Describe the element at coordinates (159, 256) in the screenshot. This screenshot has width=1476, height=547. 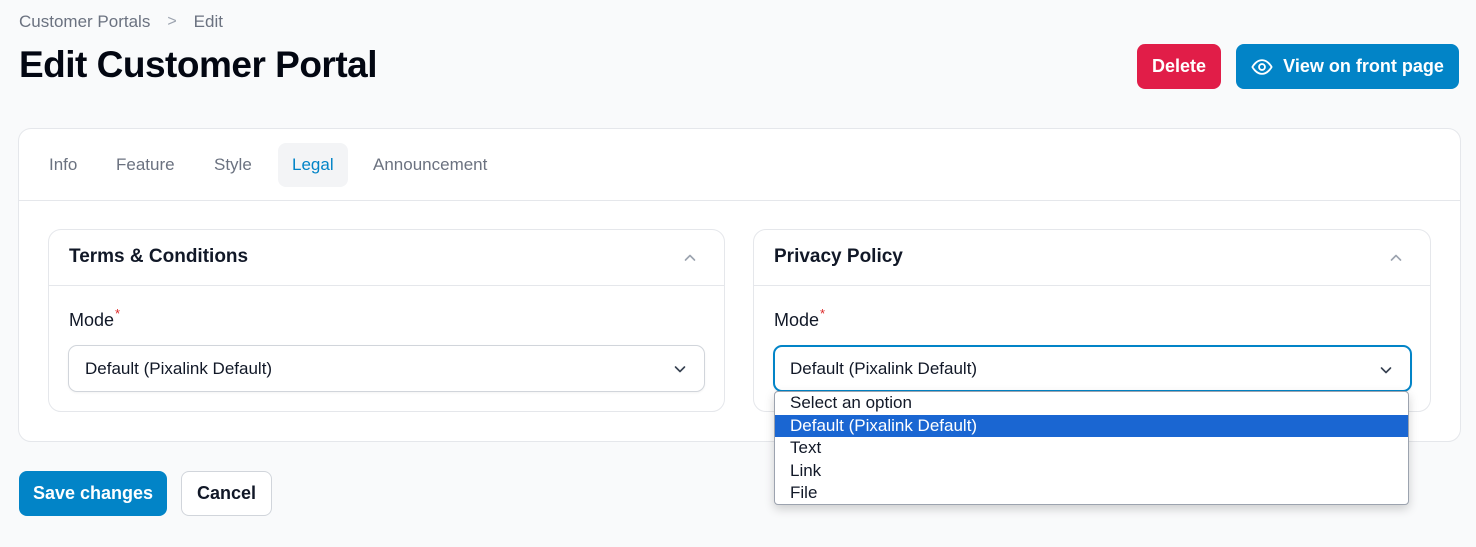
I see `terms-section-title: Terms & Conditions` at that location.